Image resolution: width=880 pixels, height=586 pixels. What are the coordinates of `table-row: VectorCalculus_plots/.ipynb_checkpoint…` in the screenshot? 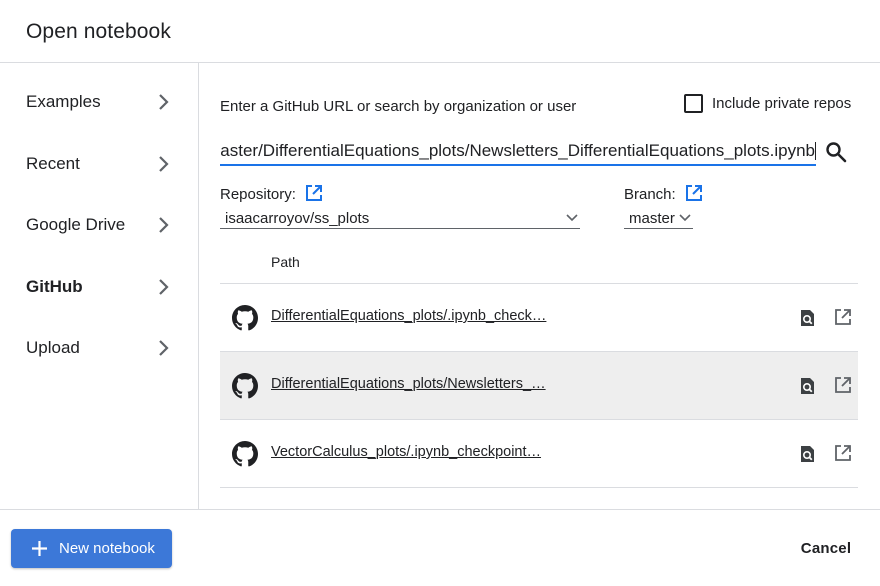 It's located at (539, 453).